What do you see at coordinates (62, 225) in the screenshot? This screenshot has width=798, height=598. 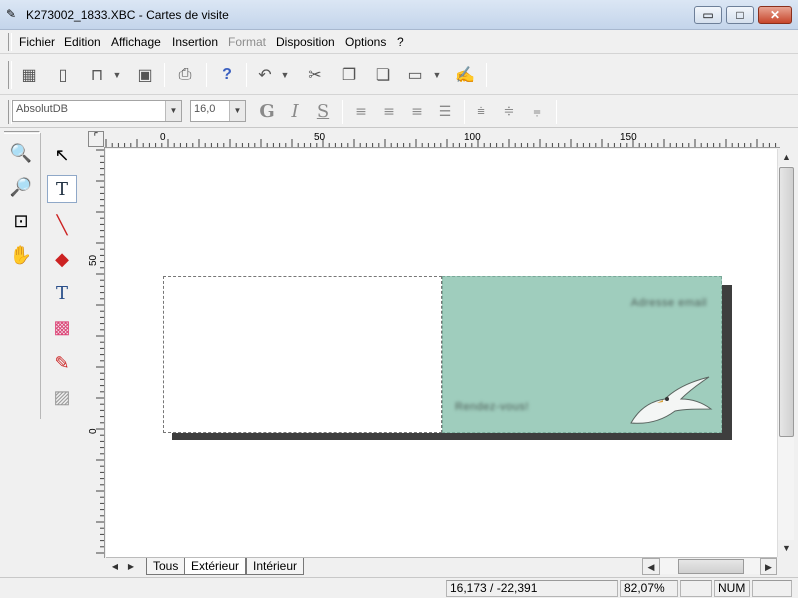 I see `line-tool-icon: ╲` at bounding box center [62, 225].